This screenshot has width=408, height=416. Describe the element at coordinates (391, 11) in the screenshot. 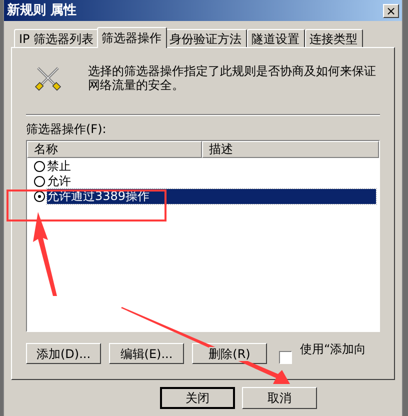

I see `close-button: ×` at that location.